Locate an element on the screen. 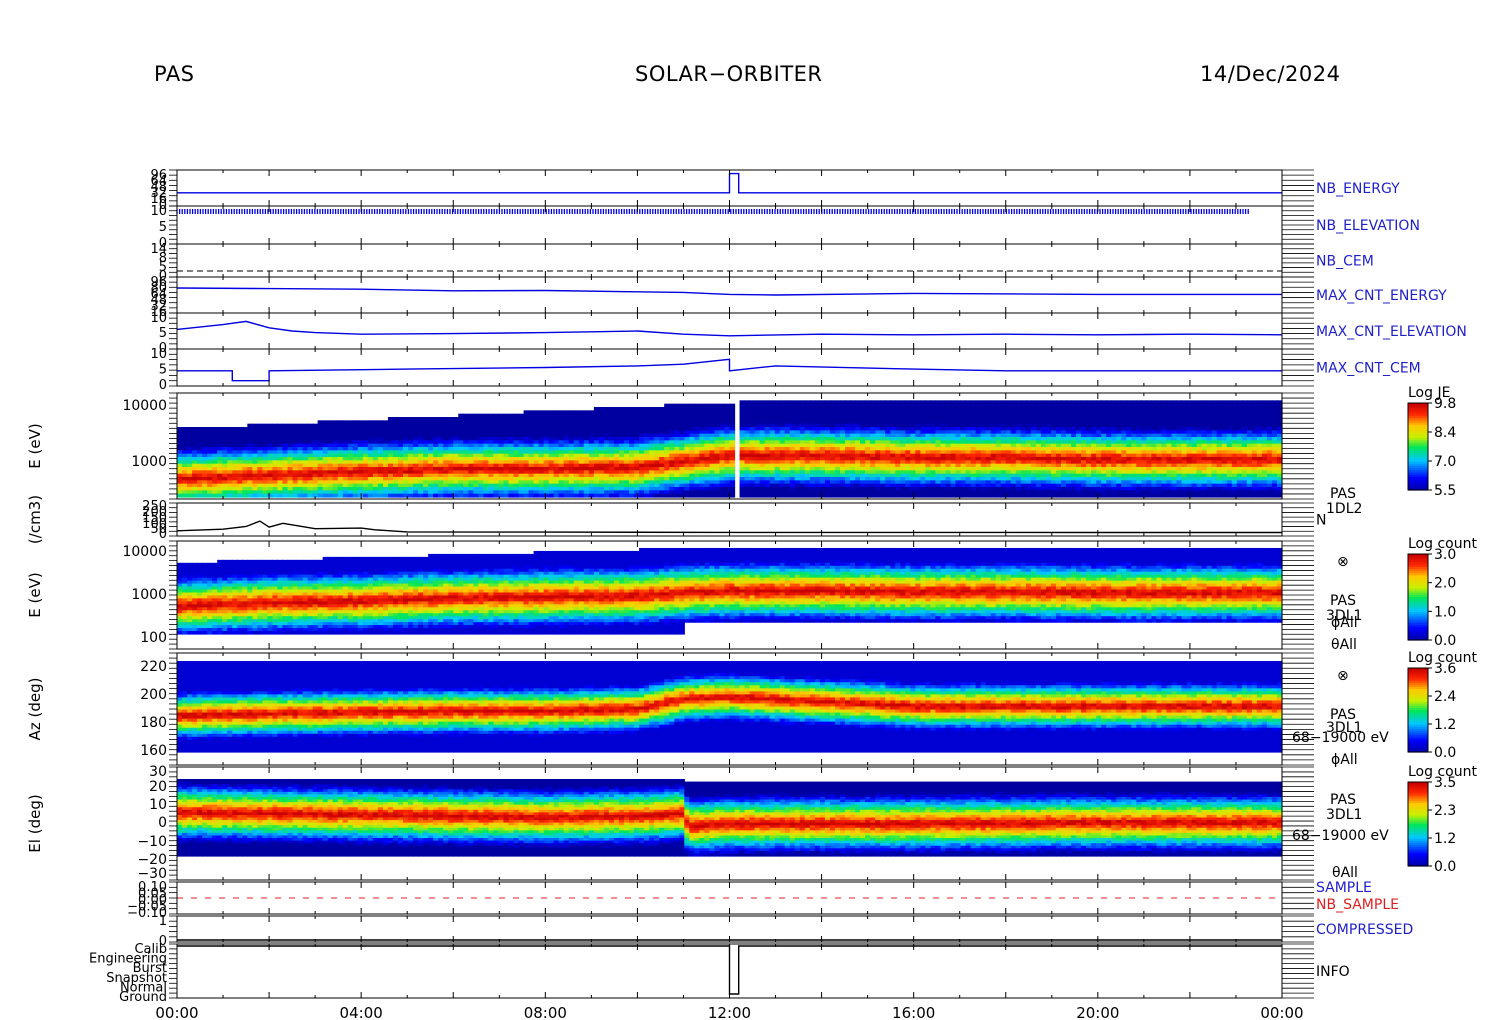  max-cnt-elevation-trace is located at coordinates (729, 328).